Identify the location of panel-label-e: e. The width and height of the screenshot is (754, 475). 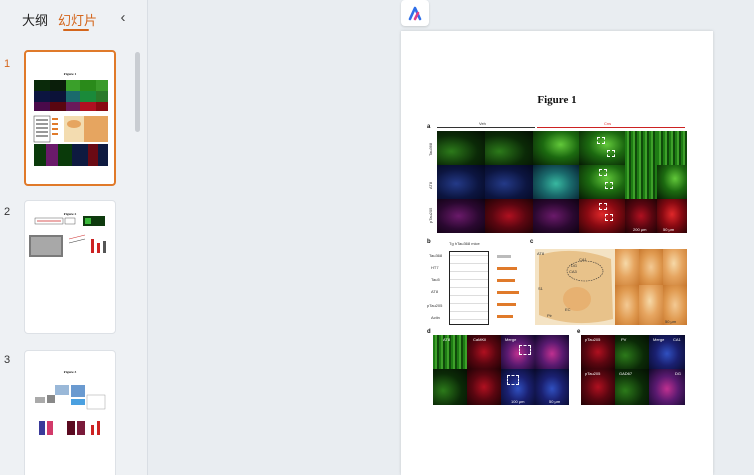
(579, 332).